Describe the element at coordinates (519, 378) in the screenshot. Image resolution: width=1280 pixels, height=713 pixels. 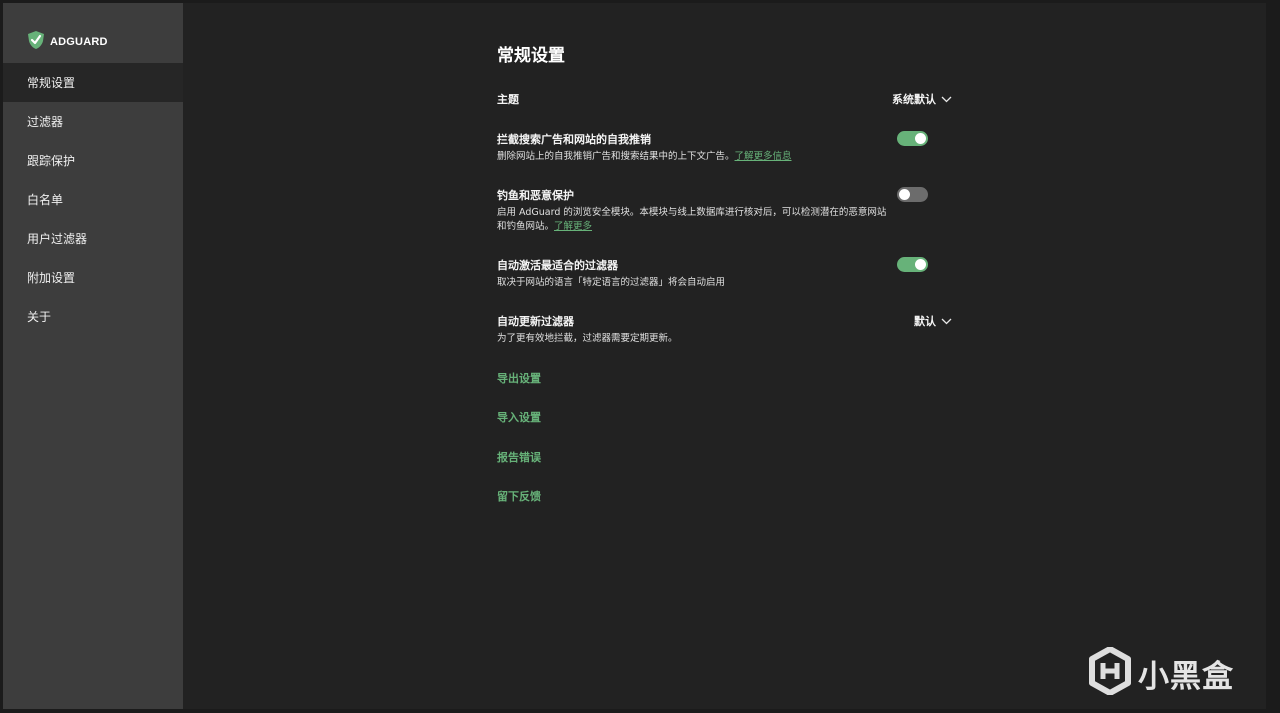
I see `export-settings-link: 导出设置` at that location.